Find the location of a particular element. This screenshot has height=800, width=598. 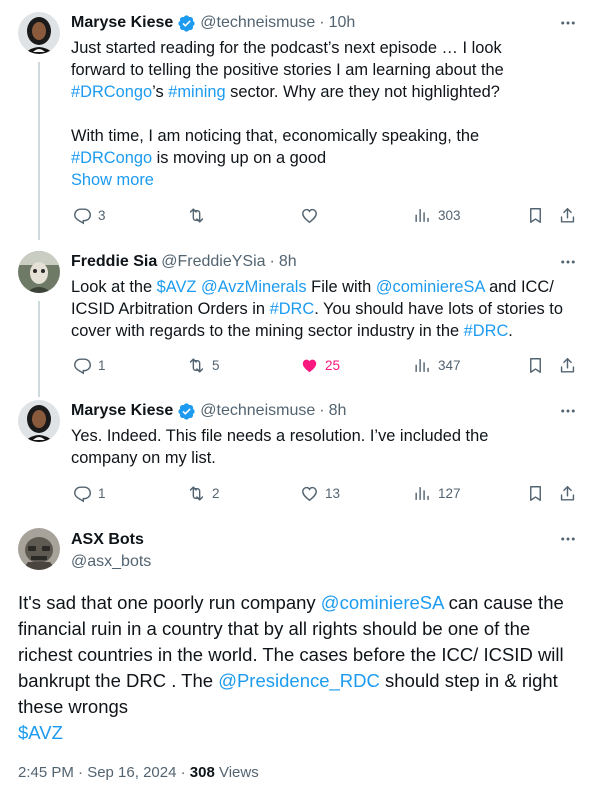

like-count: 13 is located at coordinates (333, 493).